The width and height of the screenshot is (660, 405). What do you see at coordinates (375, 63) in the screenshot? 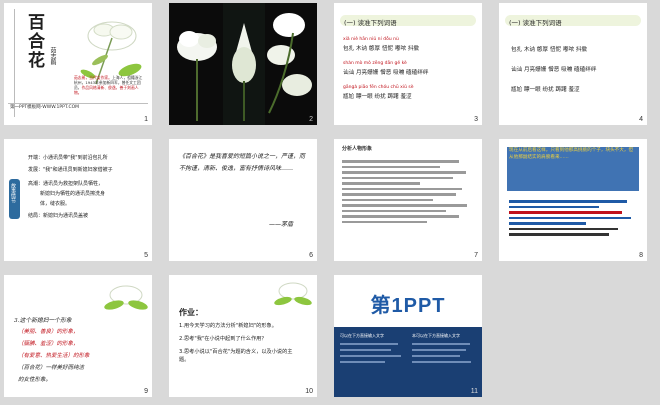
I see `pinyin-row-2: shàn mò mò zēng dān gě kè` at bounding box center [375, 63].